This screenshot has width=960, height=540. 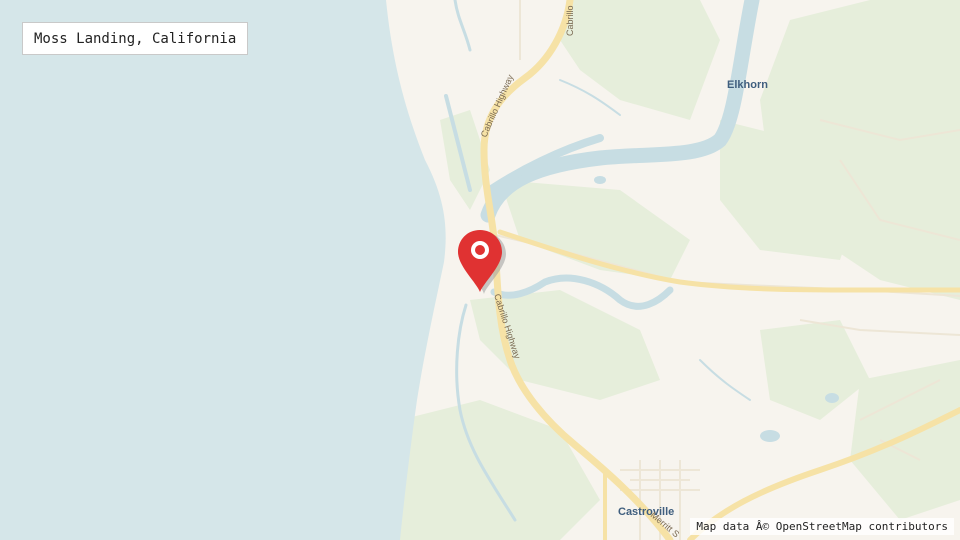 What do you see at coordinates (481, 261) in the screenshot?
I see `location-pin-icon` at bounding box center [481, 261].